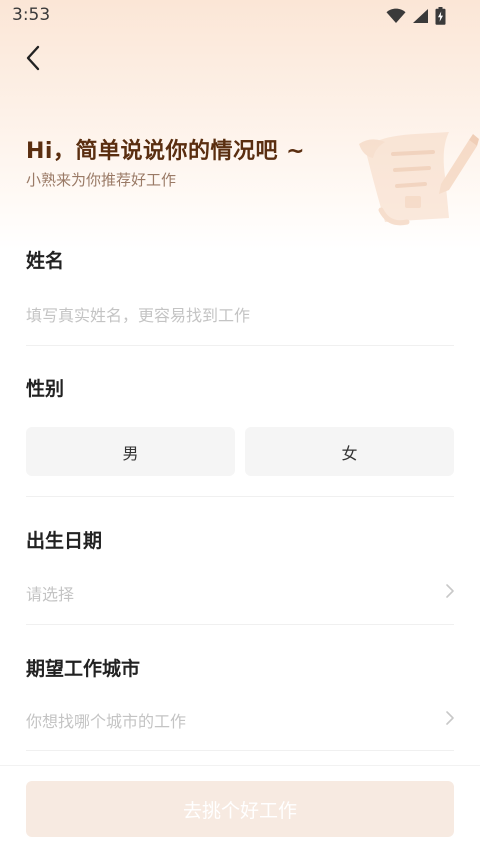  Describe the element at coordinates (64, 541) in the screenshot. I see `birth-date-label: 出生日期` at that location.